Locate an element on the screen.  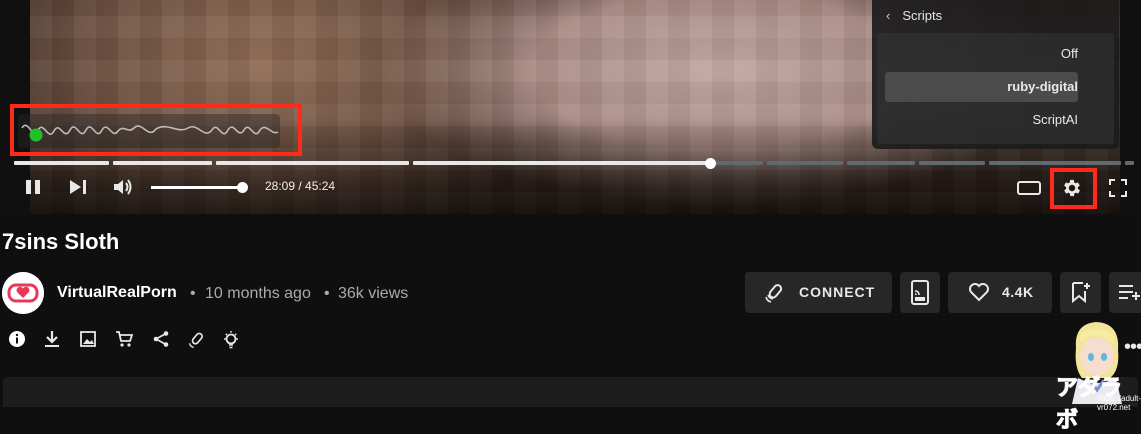
scripts-settings-menu: ‹ Scripts Off ruby-digital ScriptAI is located at coordinates (995, 74).